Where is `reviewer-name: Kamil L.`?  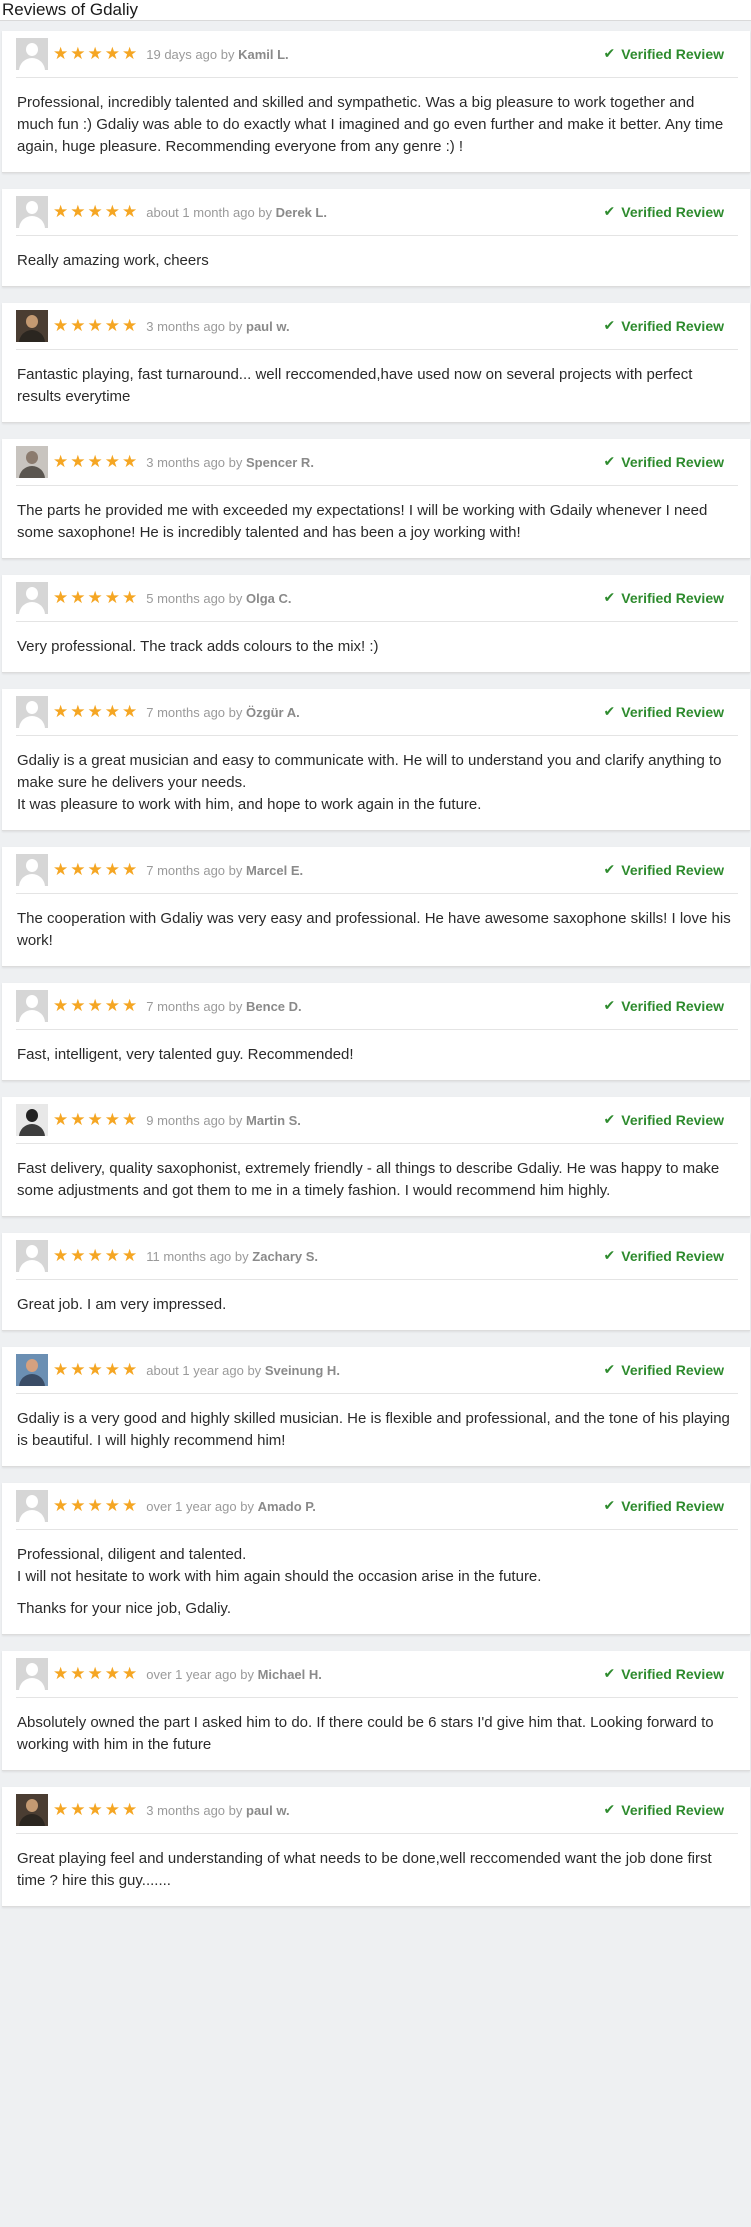 reviewer-name: Kamil L. is located at coordinates (263, 54).